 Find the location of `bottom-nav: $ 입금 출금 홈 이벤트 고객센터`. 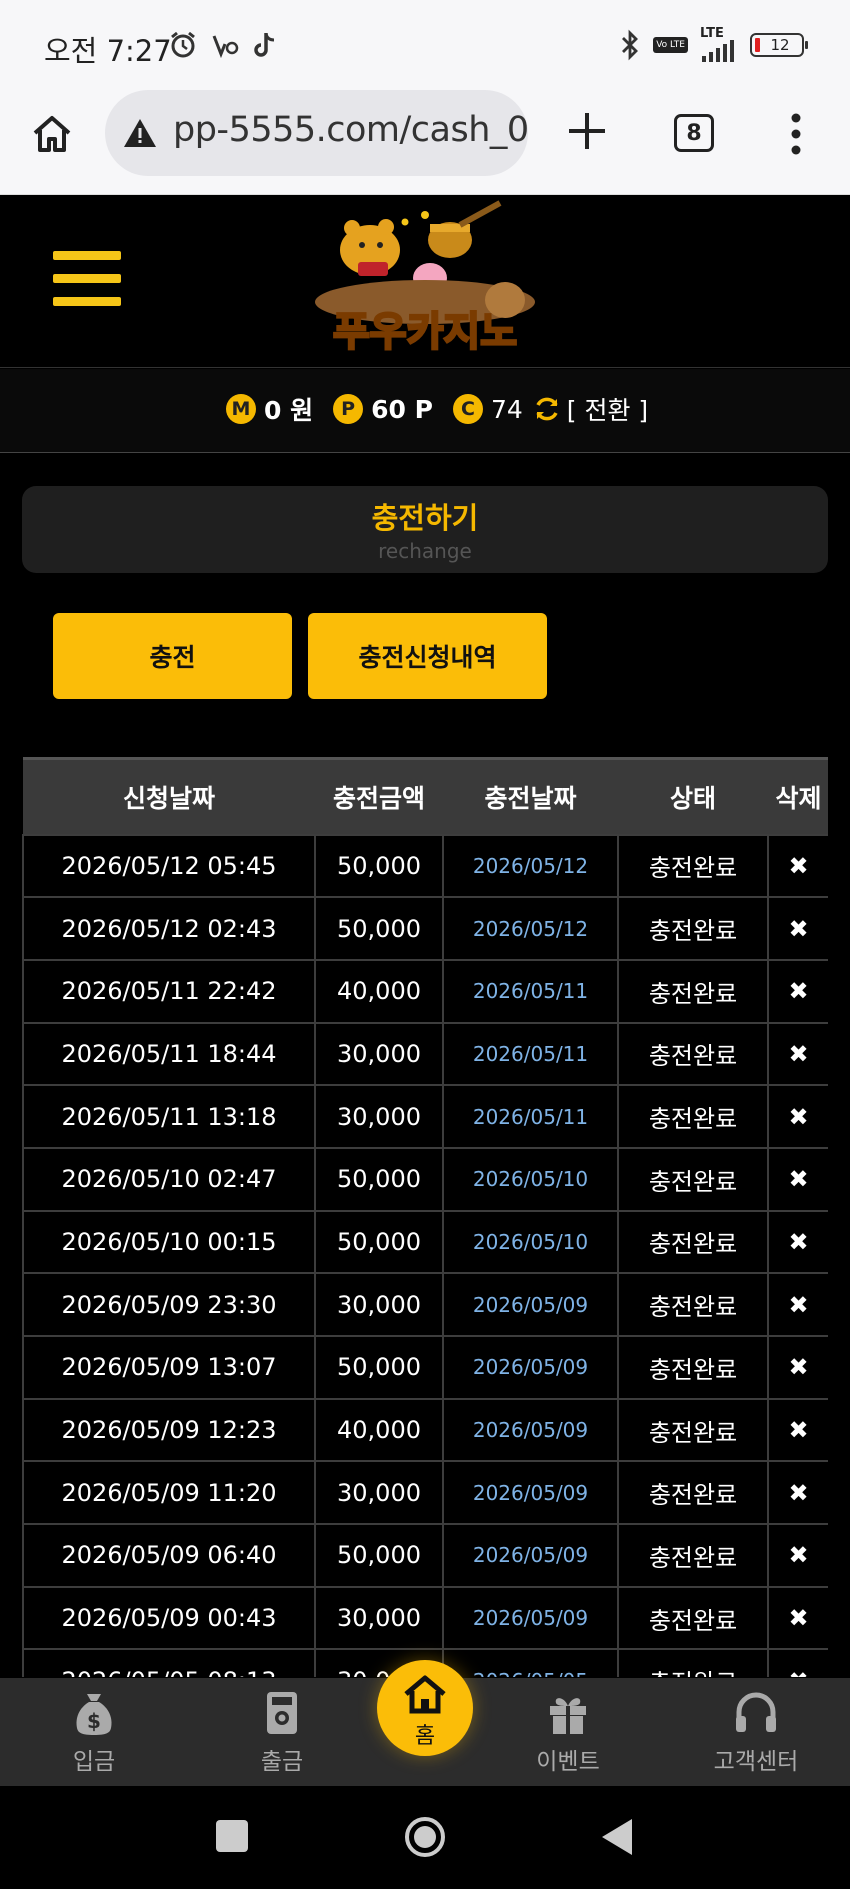

bottom-nav: $ 입금 출금 홈 이벤트 고객센터 is located at coordinates (425, 1723).